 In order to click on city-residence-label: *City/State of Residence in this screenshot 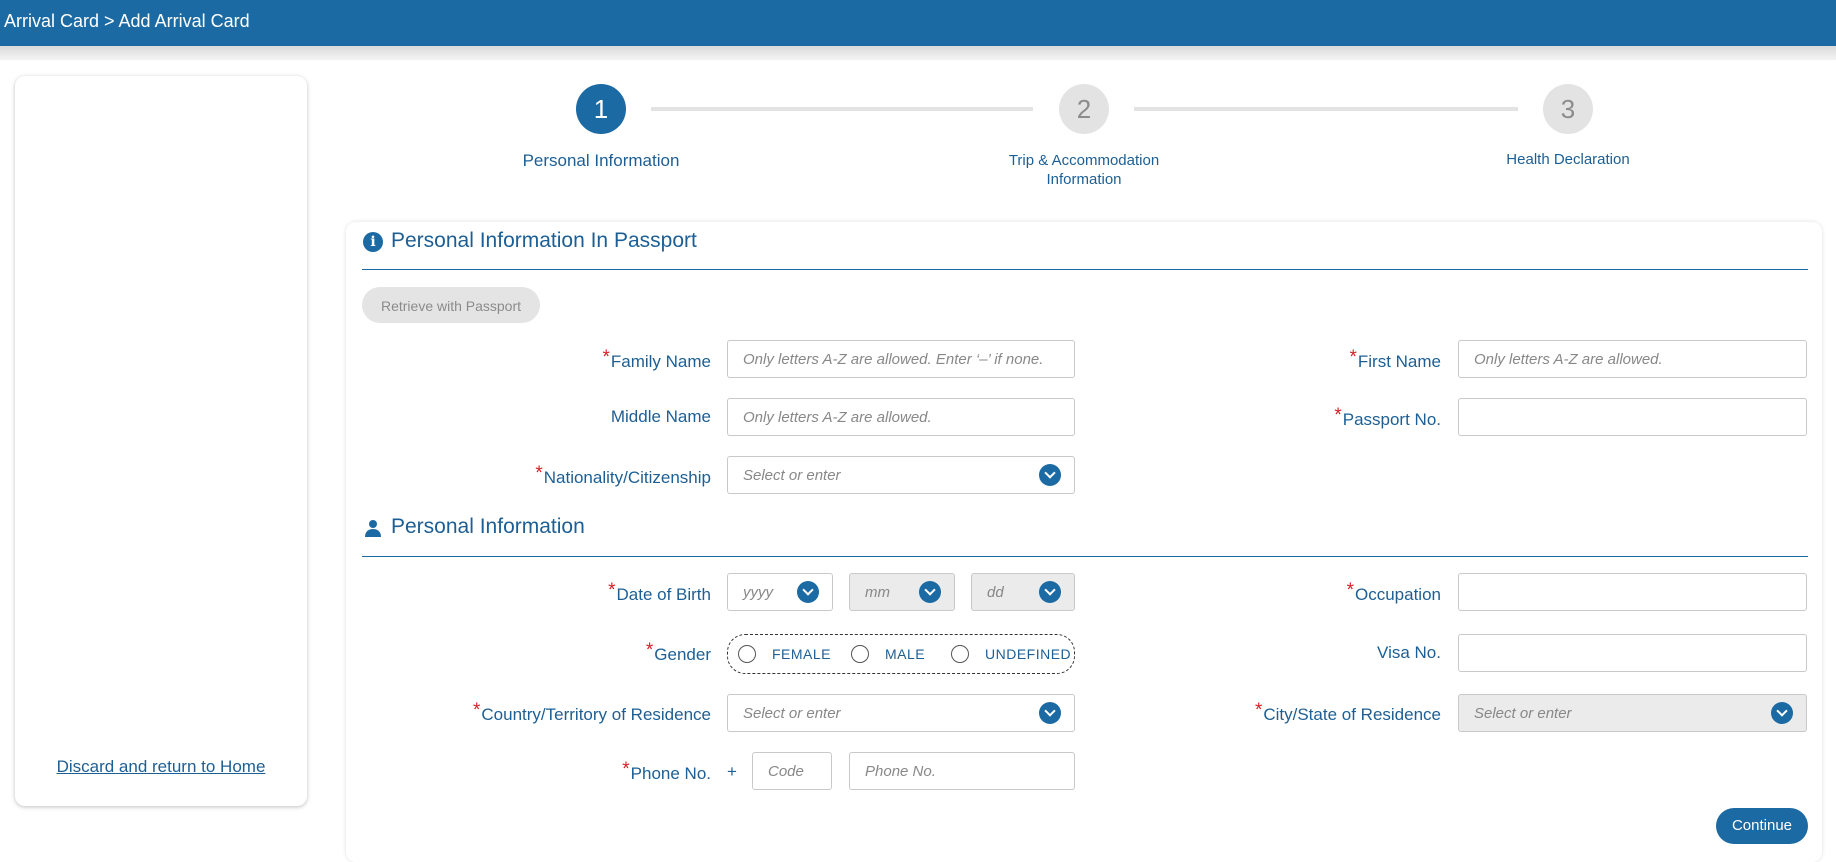, I will do `click(1347, 712)`.